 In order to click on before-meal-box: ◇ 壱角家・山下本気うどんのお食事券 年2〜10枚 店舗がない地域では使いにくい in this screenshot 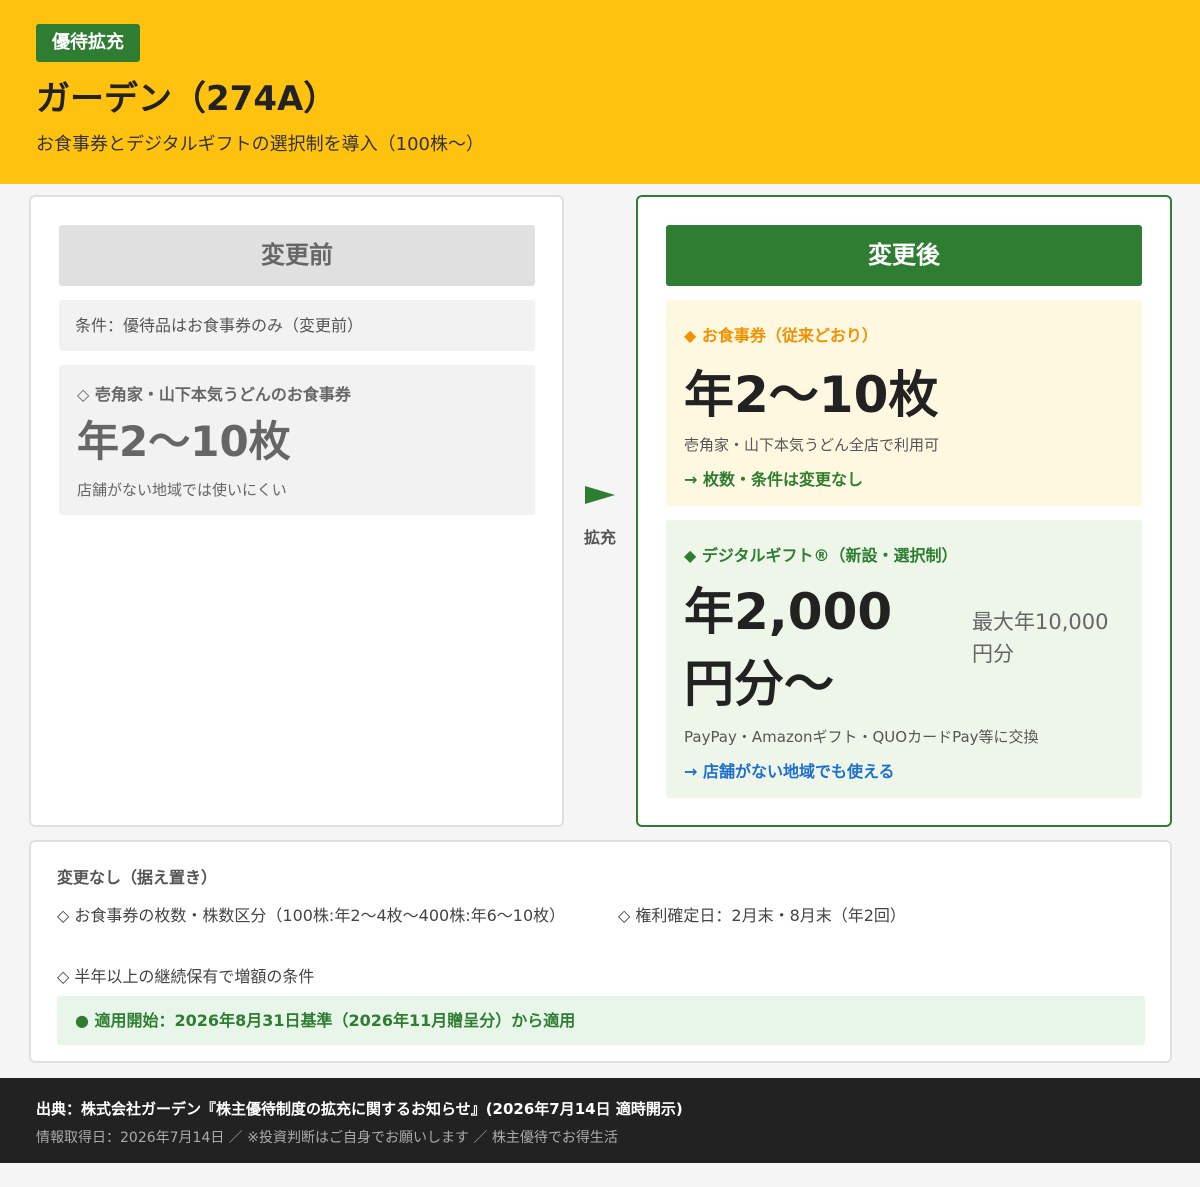, I will do `click(297, 440)`.